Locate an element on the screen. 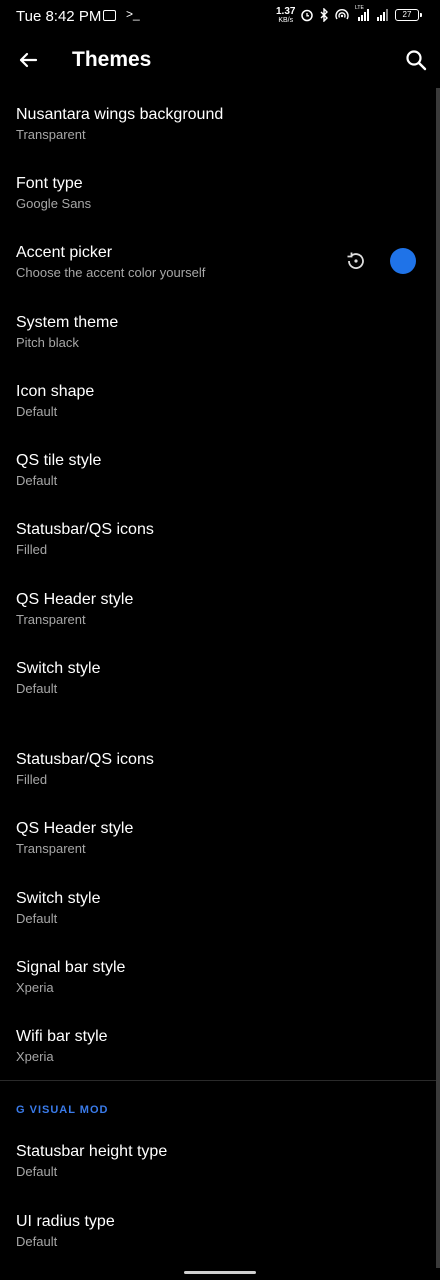 The image size is (440, 1280). setting-item-system-theme: System theme Pitch black is located at coordinates (206, 332).